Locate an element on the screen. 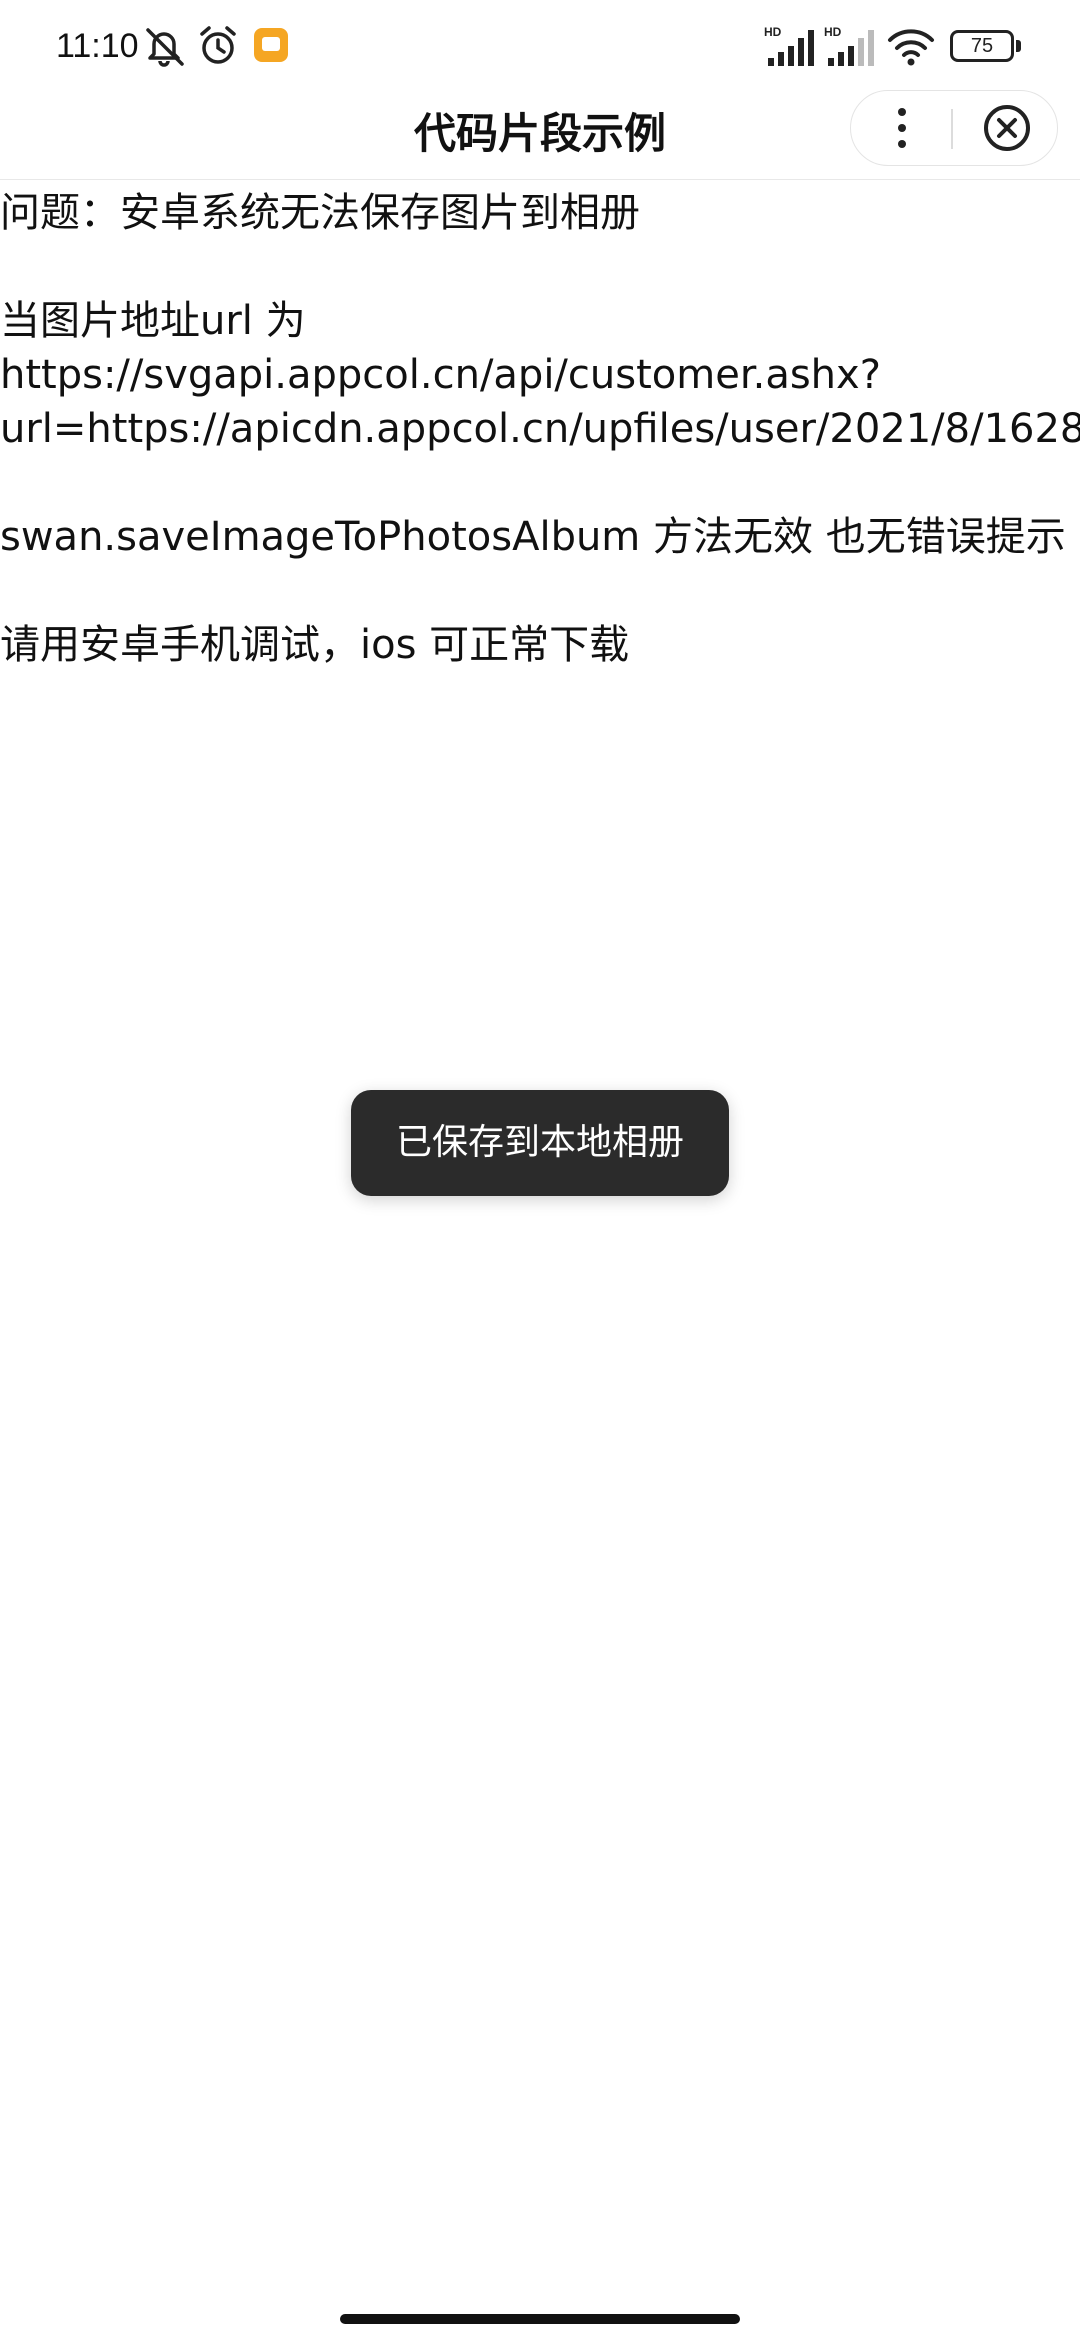  wifi-icon is located at coordinates (911, 47).